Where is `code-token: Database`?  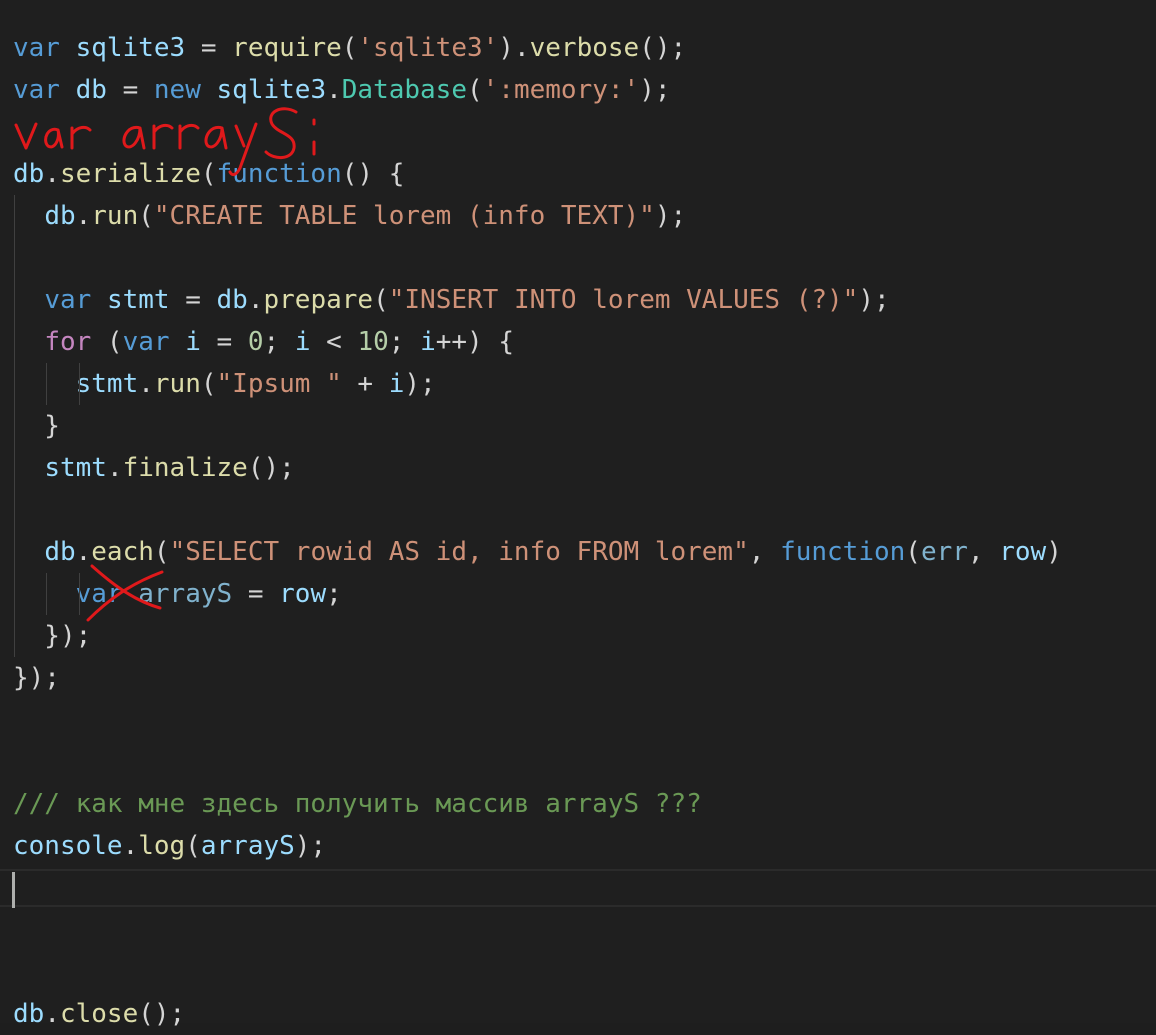
code-token: Database is located at coordinates (404, 90).